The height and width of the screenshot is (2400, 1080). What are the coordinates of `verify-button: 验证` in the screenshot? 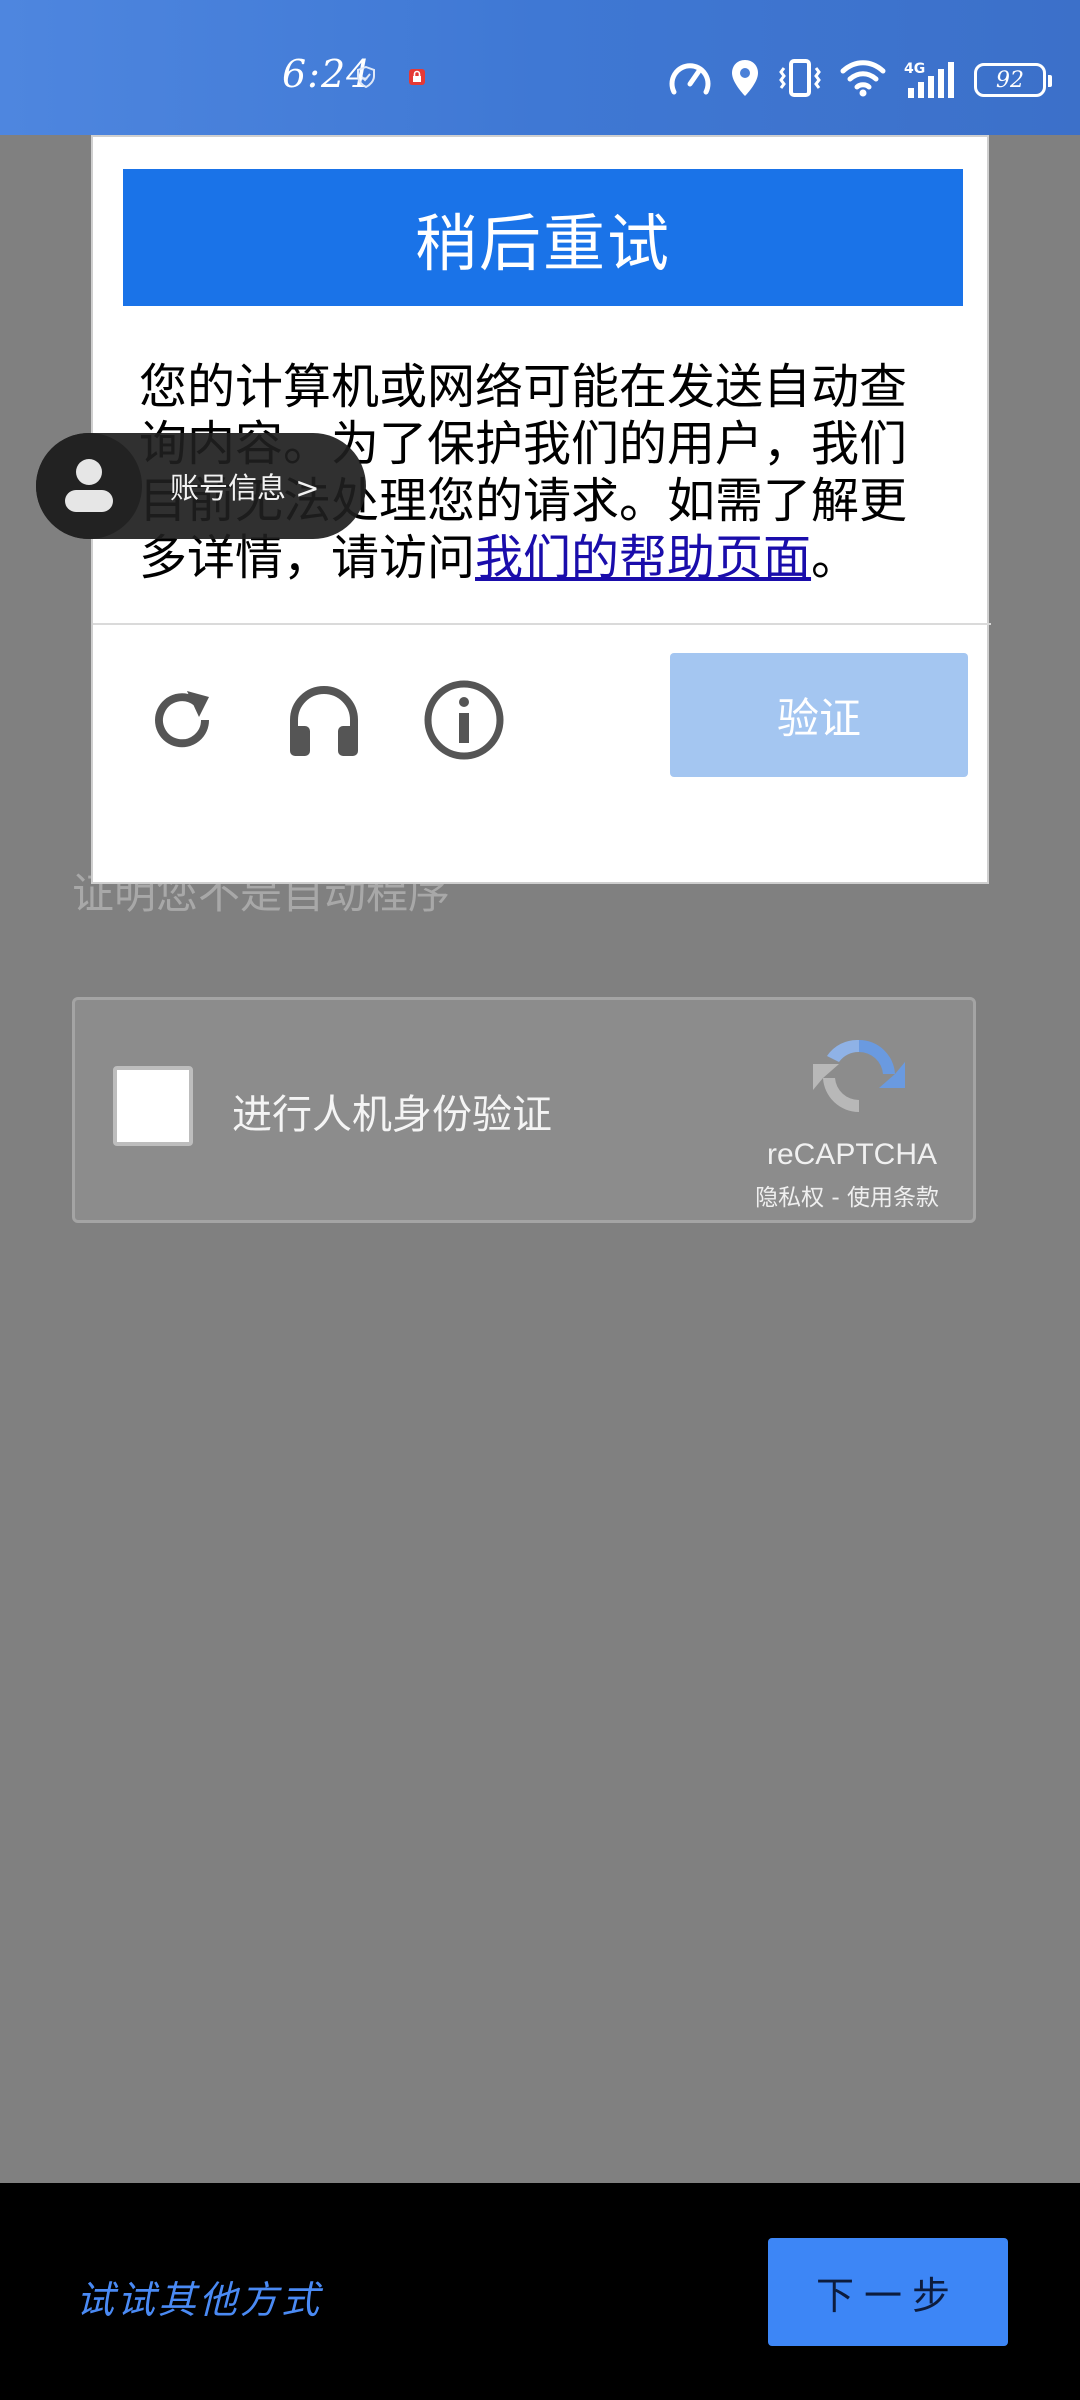 It's located at (819, 715).